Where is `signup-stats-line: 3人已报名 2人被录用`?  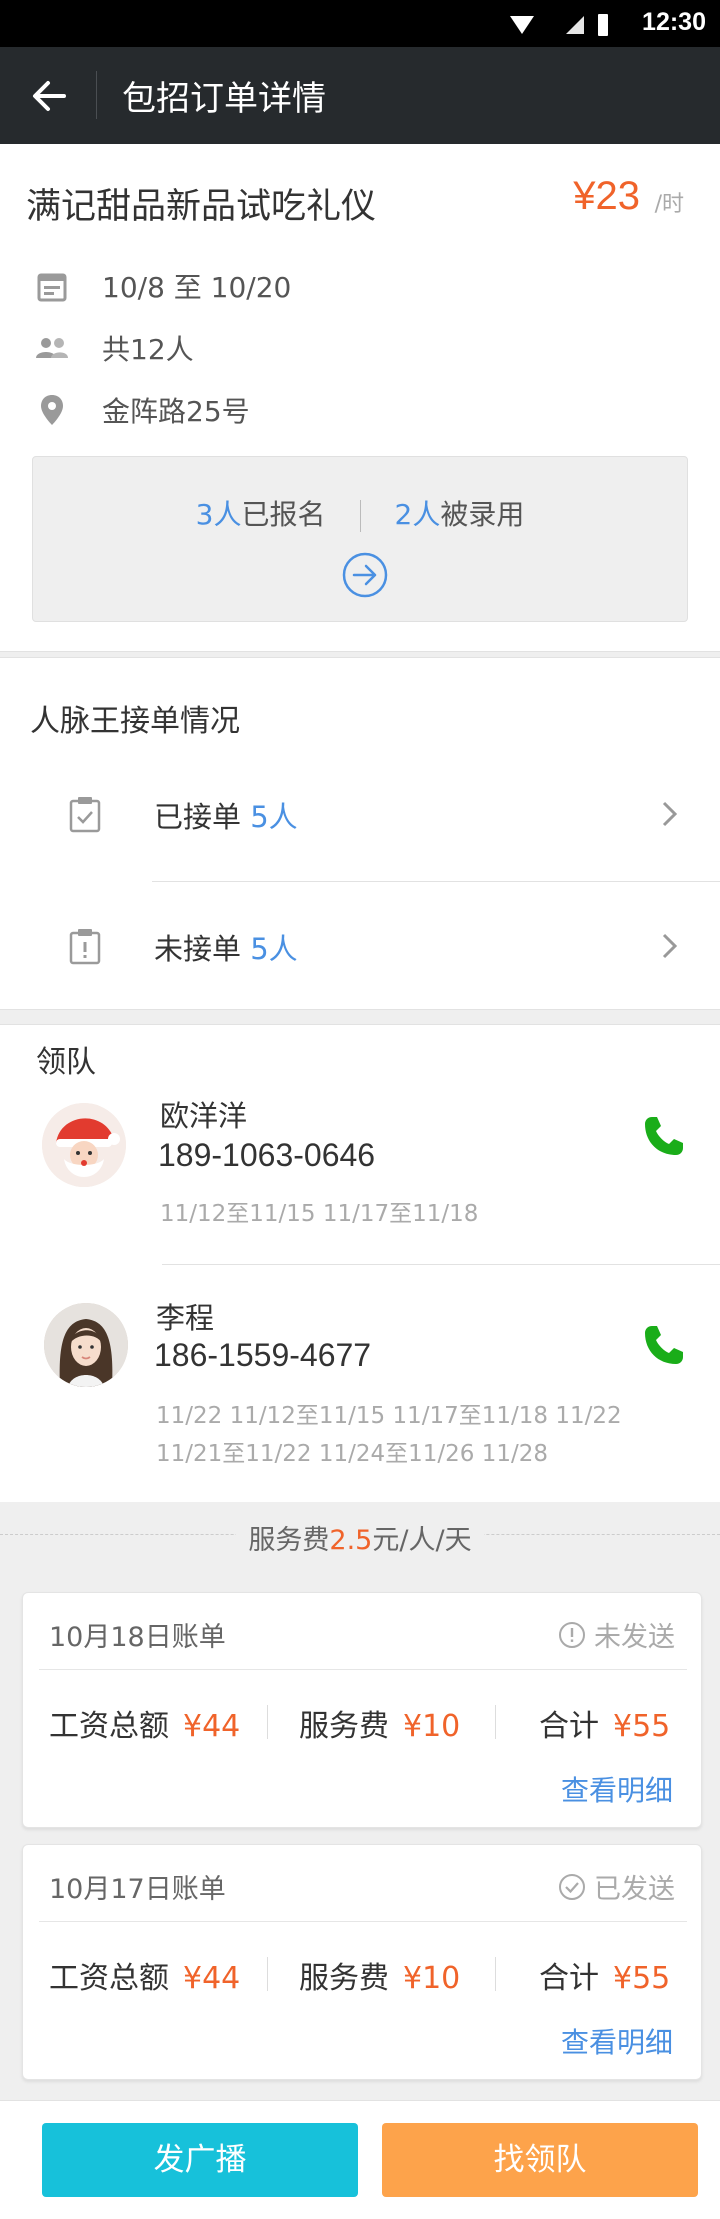 signup-stats-line: 3人已报名 2人被录用 is located at coordinates (360, 513).